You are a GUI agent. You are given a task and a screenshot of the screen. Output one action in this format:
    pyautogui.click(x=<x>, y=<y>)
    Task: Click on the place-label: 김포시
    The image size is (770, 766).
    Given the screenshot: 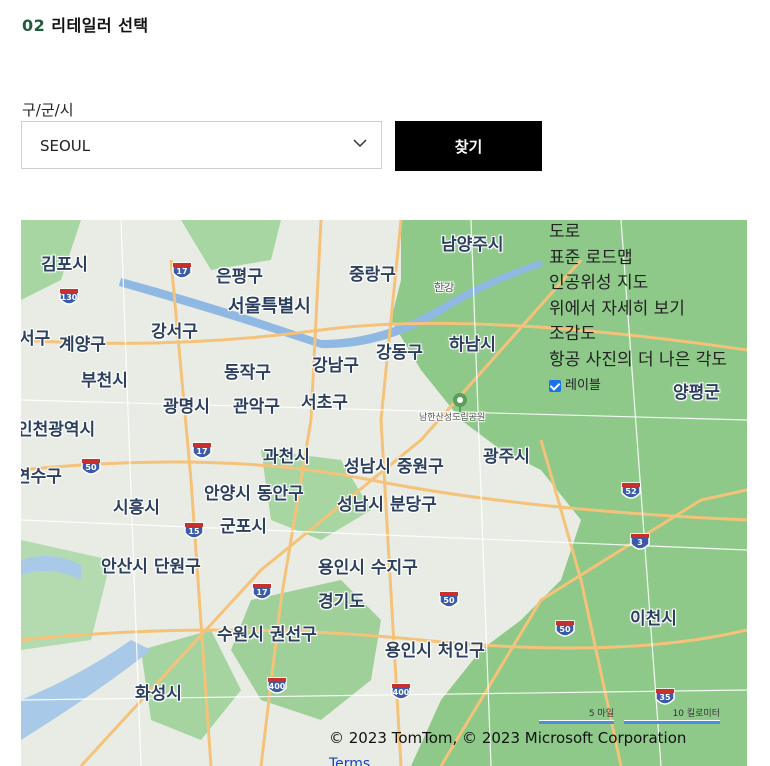 What is the action you would take?
    pyautogui.click(x=64, y=265)
    